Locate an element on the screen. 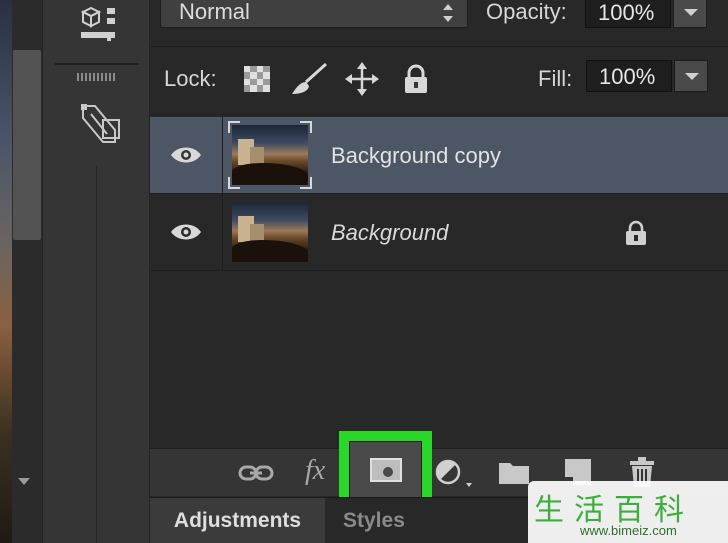 The height and width of the screenshot is (543, 728). fx-icon: fx is located at coordinates (315, 471).